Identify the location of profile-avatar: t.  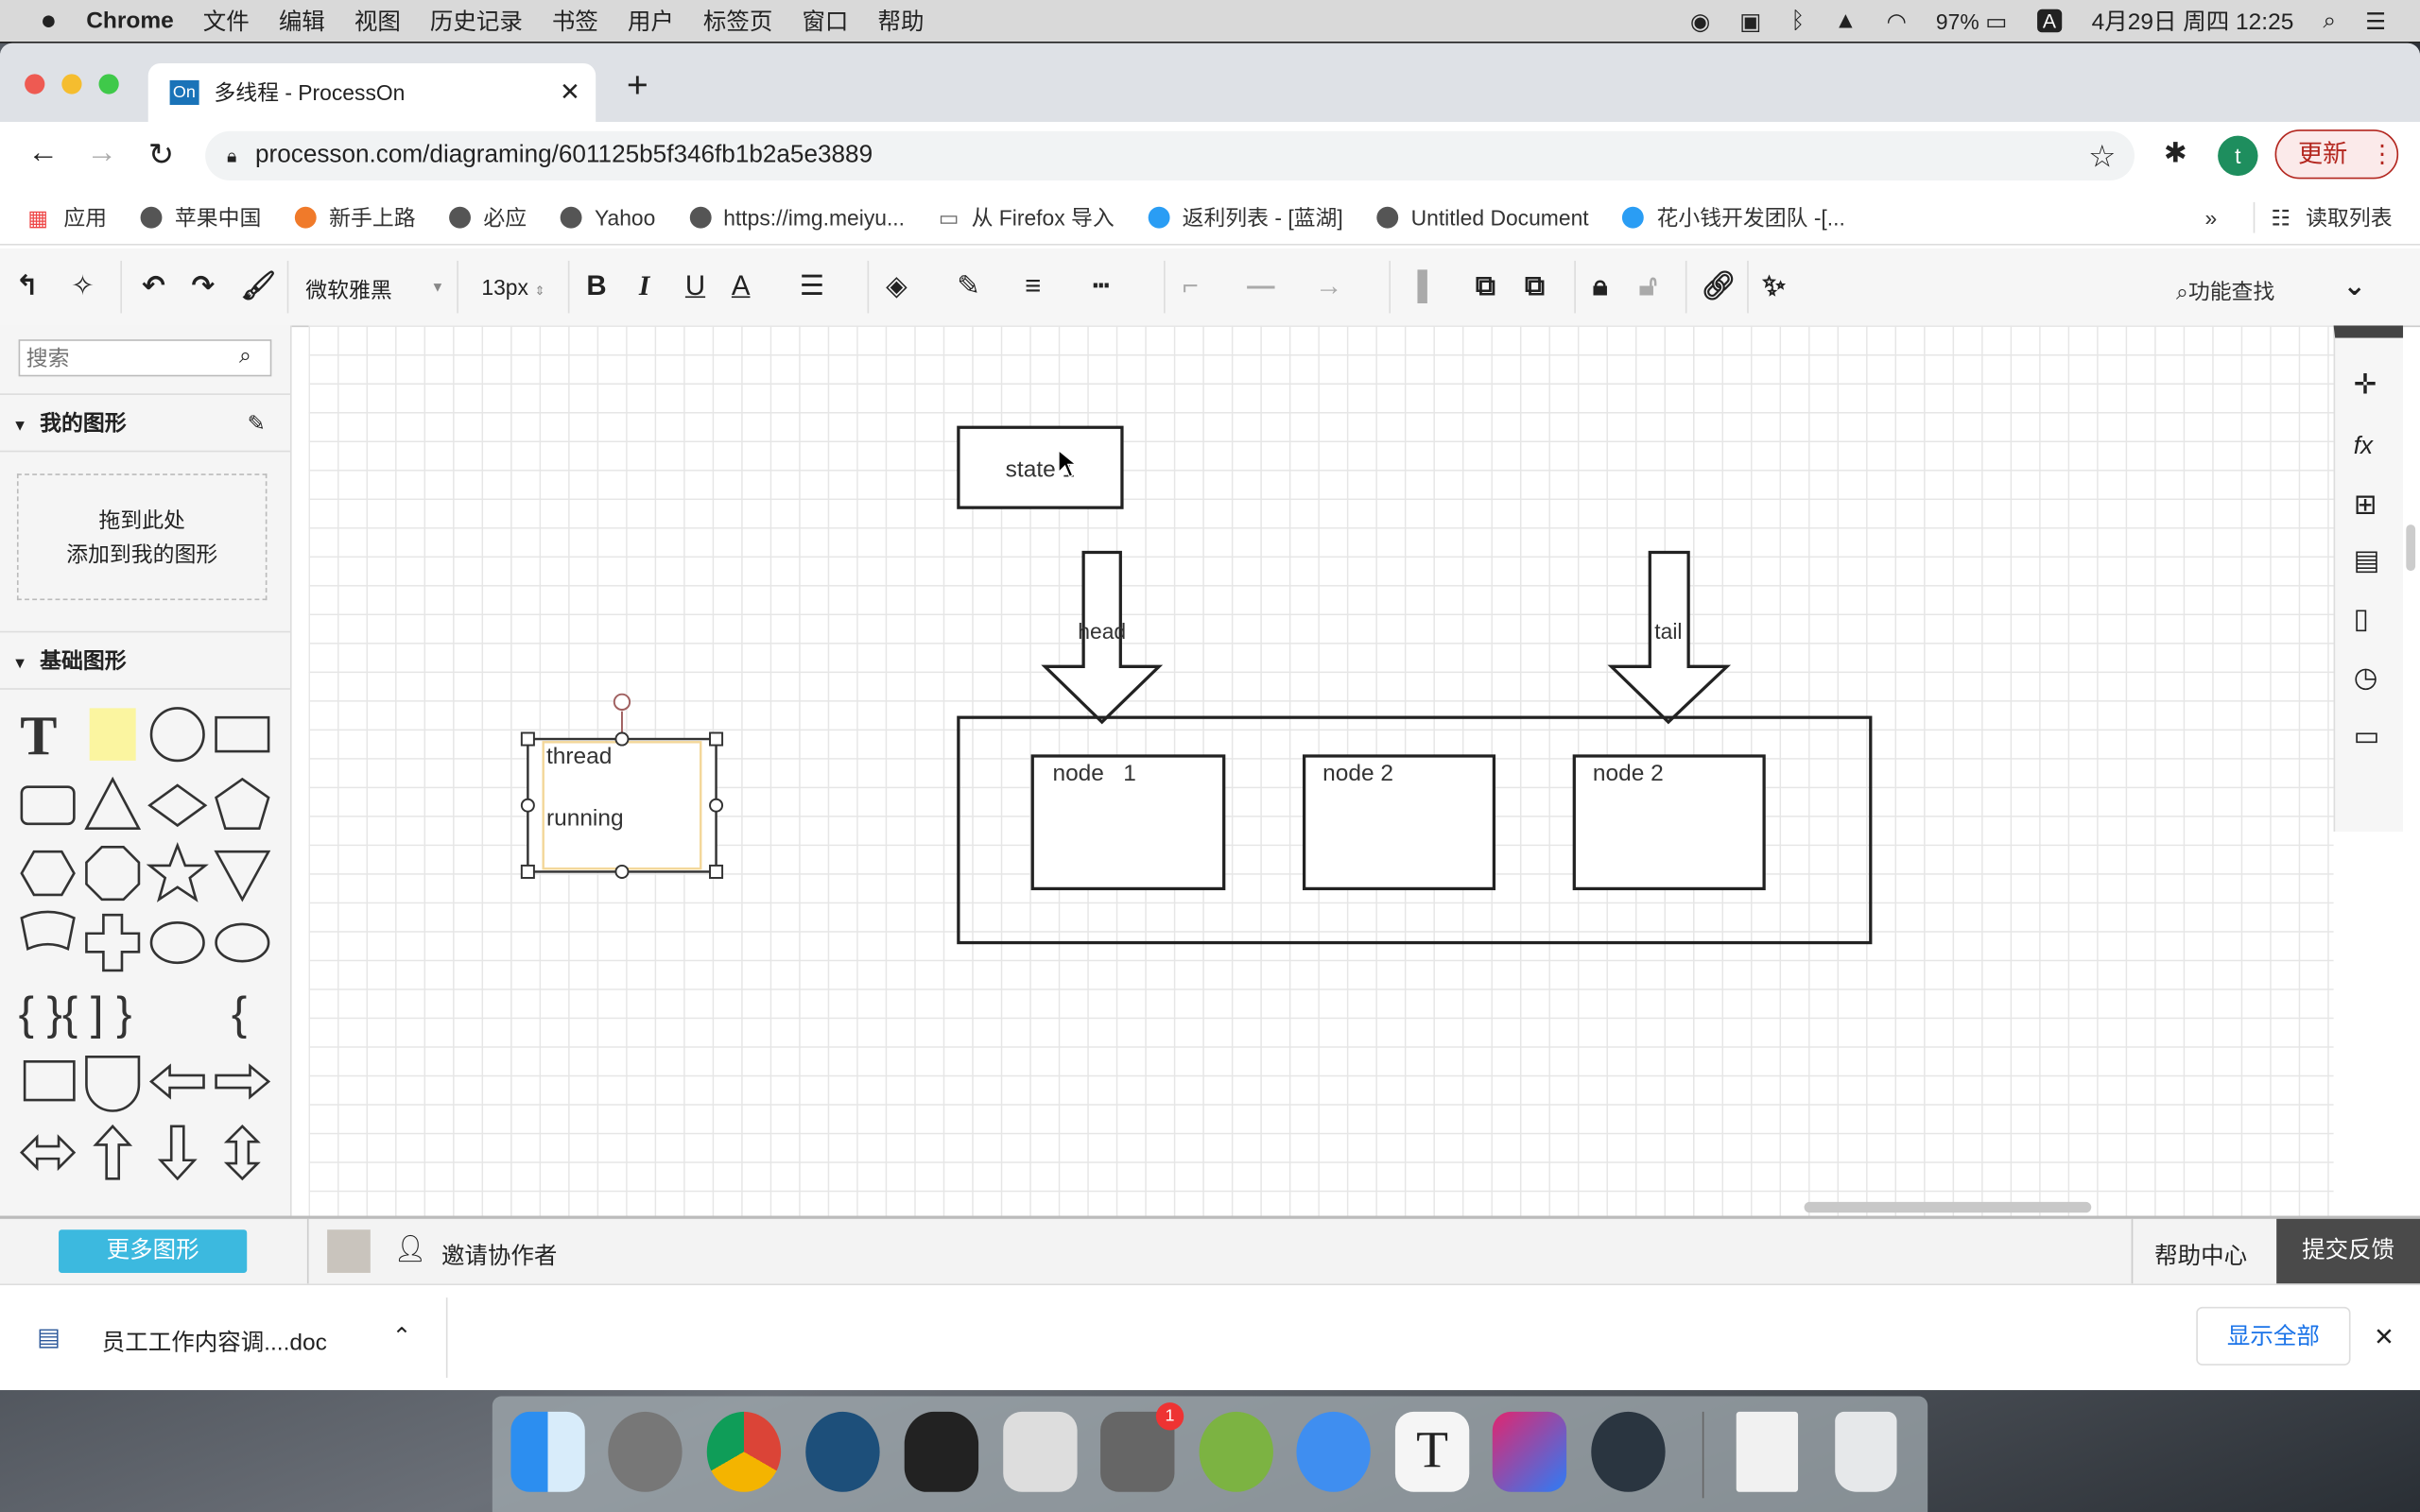
(2238, 156).